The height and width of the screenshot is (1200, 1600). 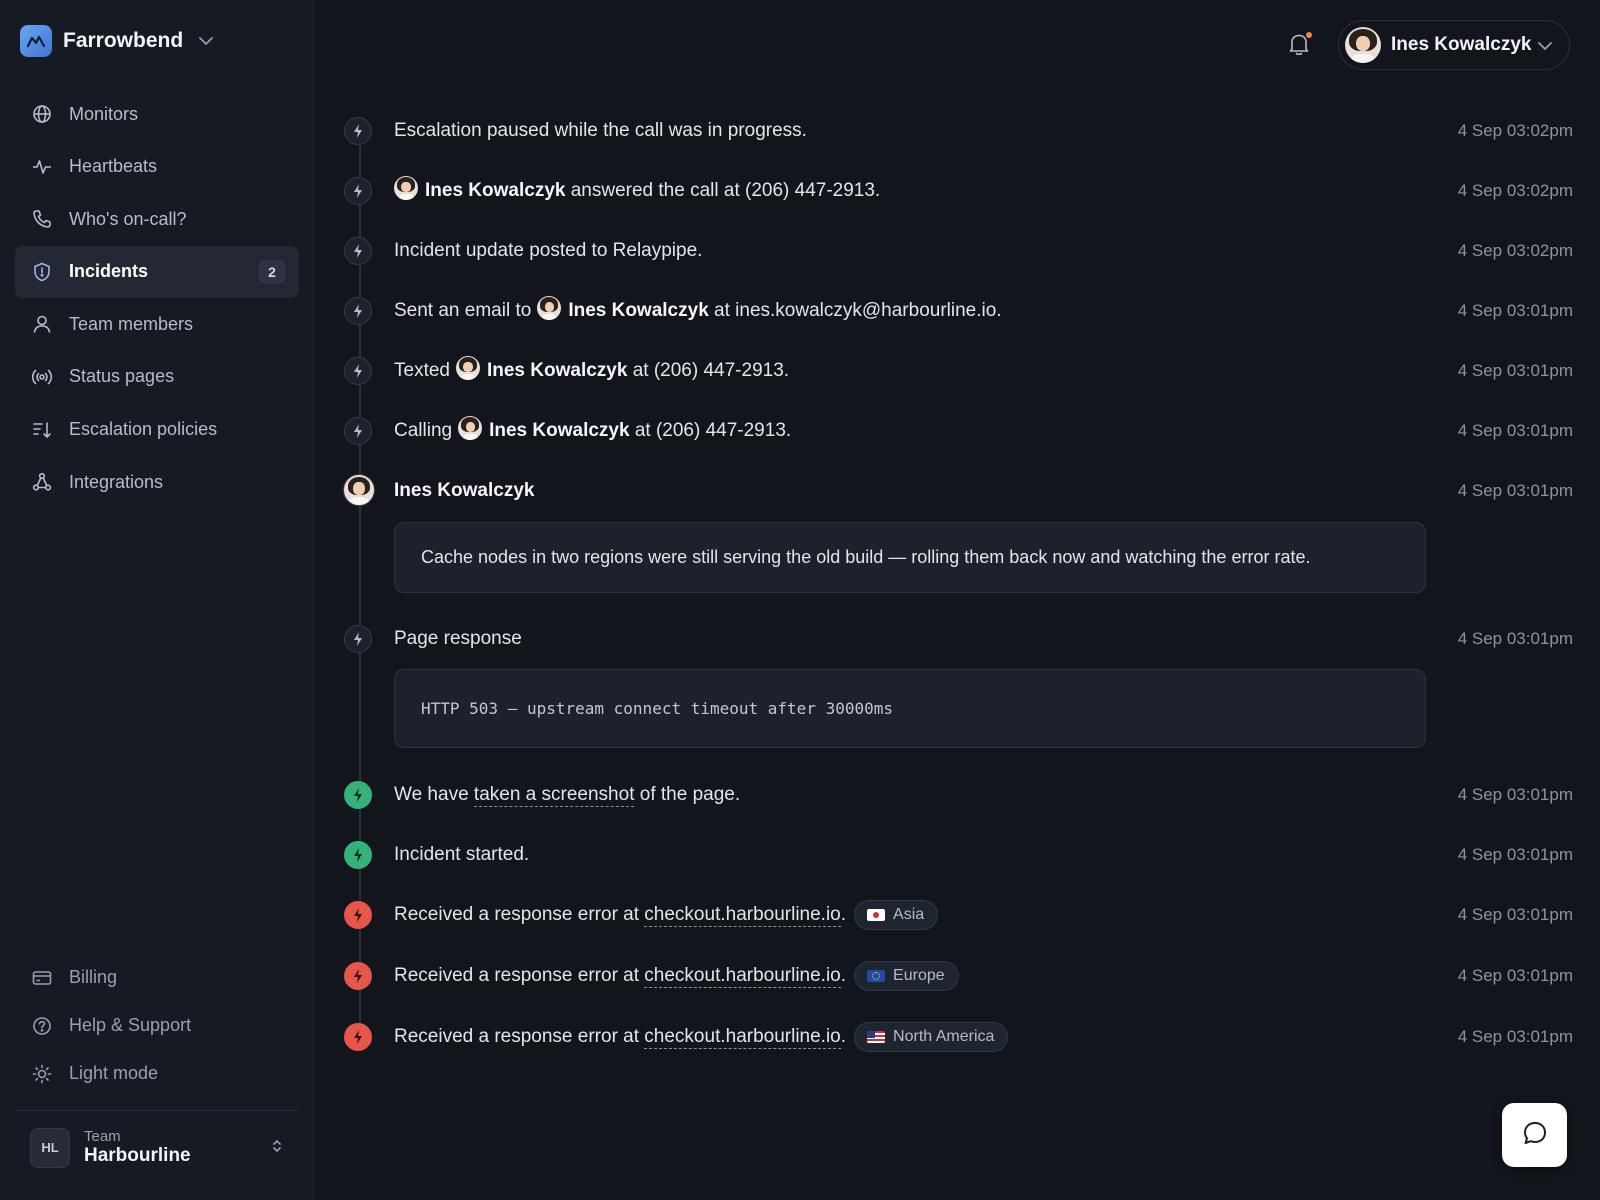 I want to click on sidebar-item-label: Incidents, so click(x=109, y=271).